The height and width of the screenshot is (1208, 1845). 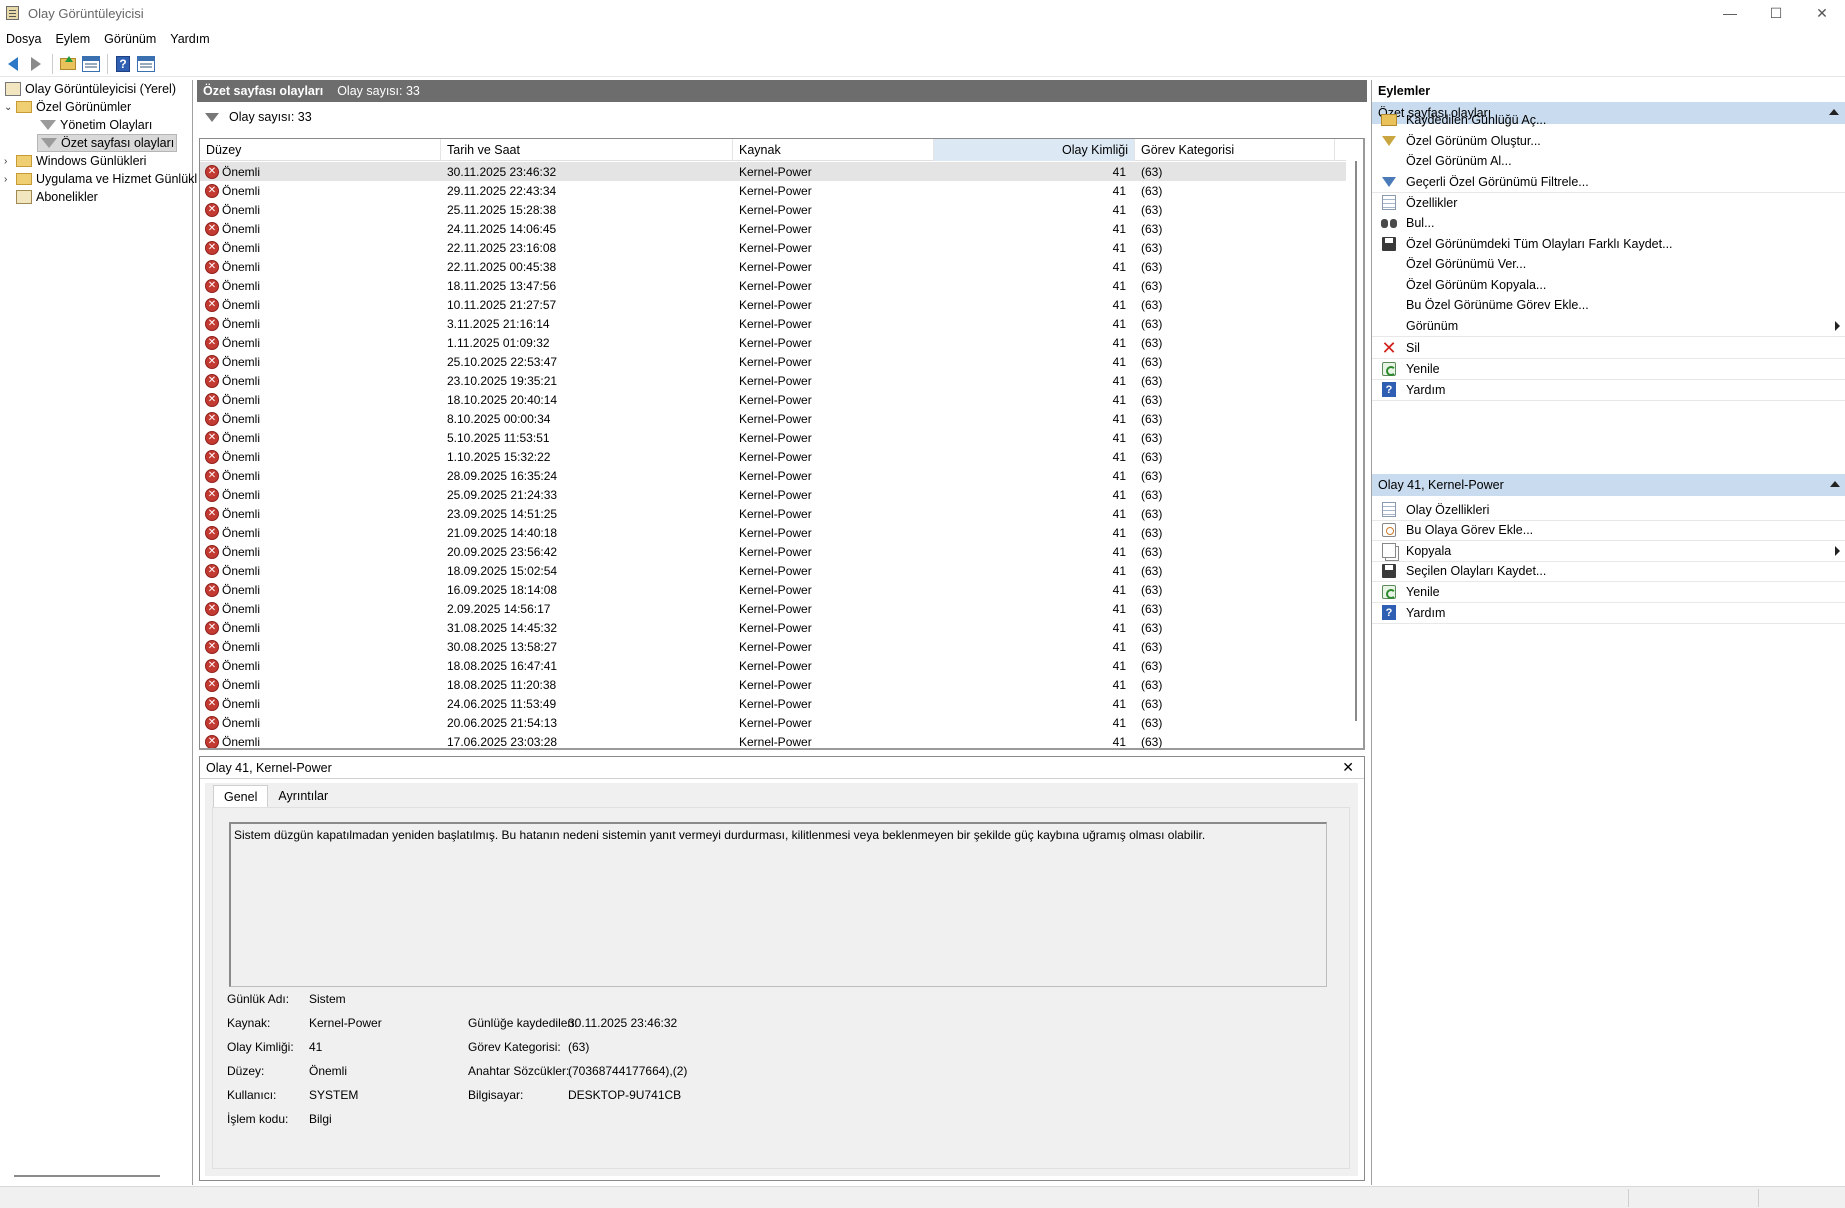 I want to click on tree-windows-logs: › Windows Günlükleri, so click(x=75, y=161).